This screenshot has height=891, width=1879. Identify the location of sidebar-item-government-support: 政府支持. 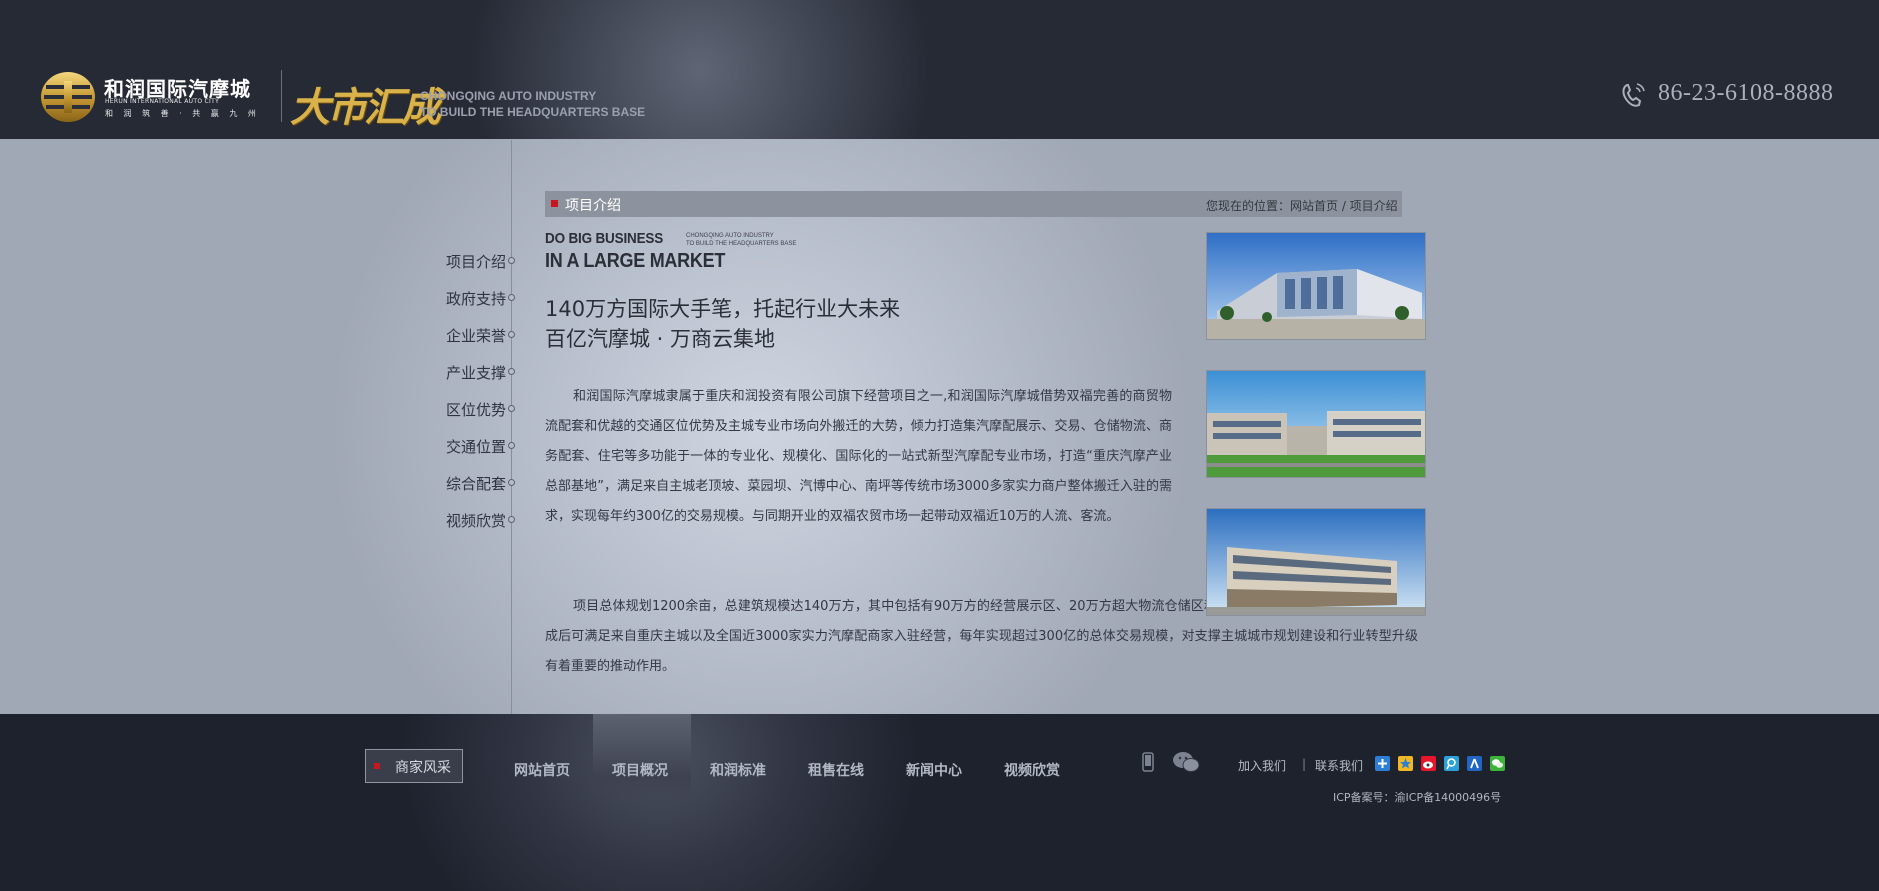
(453, 298).